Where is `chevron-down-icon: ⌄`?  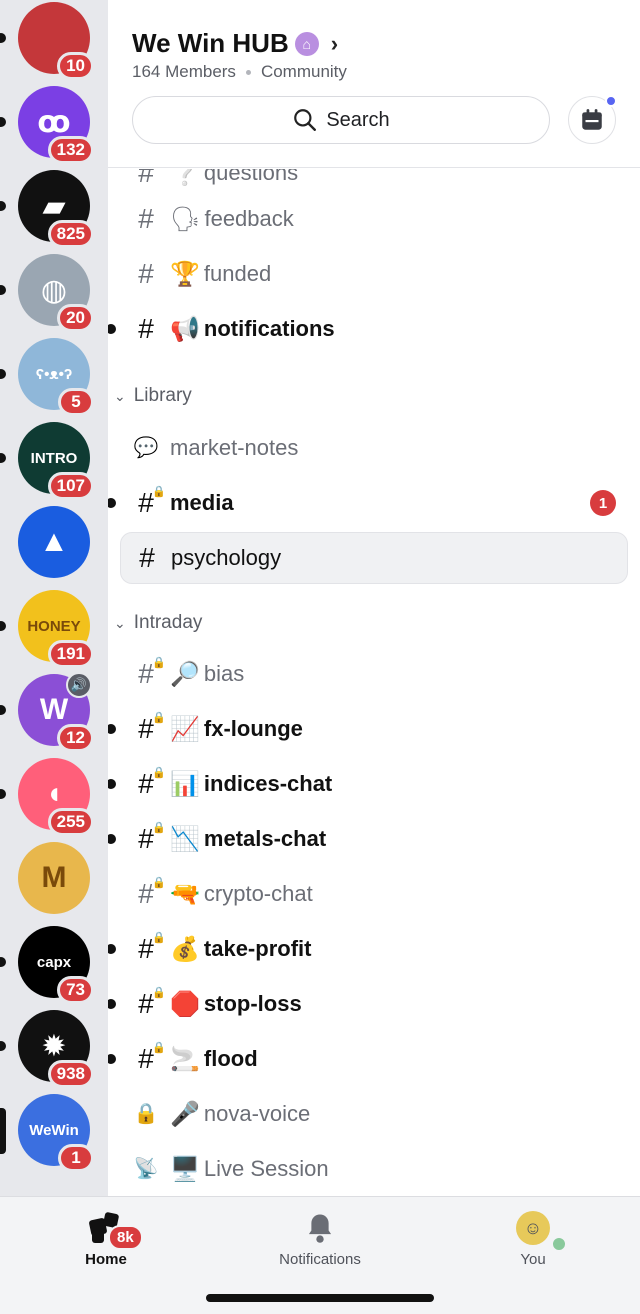
chevron-down-icon: ⌄ is located at coordinates (120, 622).